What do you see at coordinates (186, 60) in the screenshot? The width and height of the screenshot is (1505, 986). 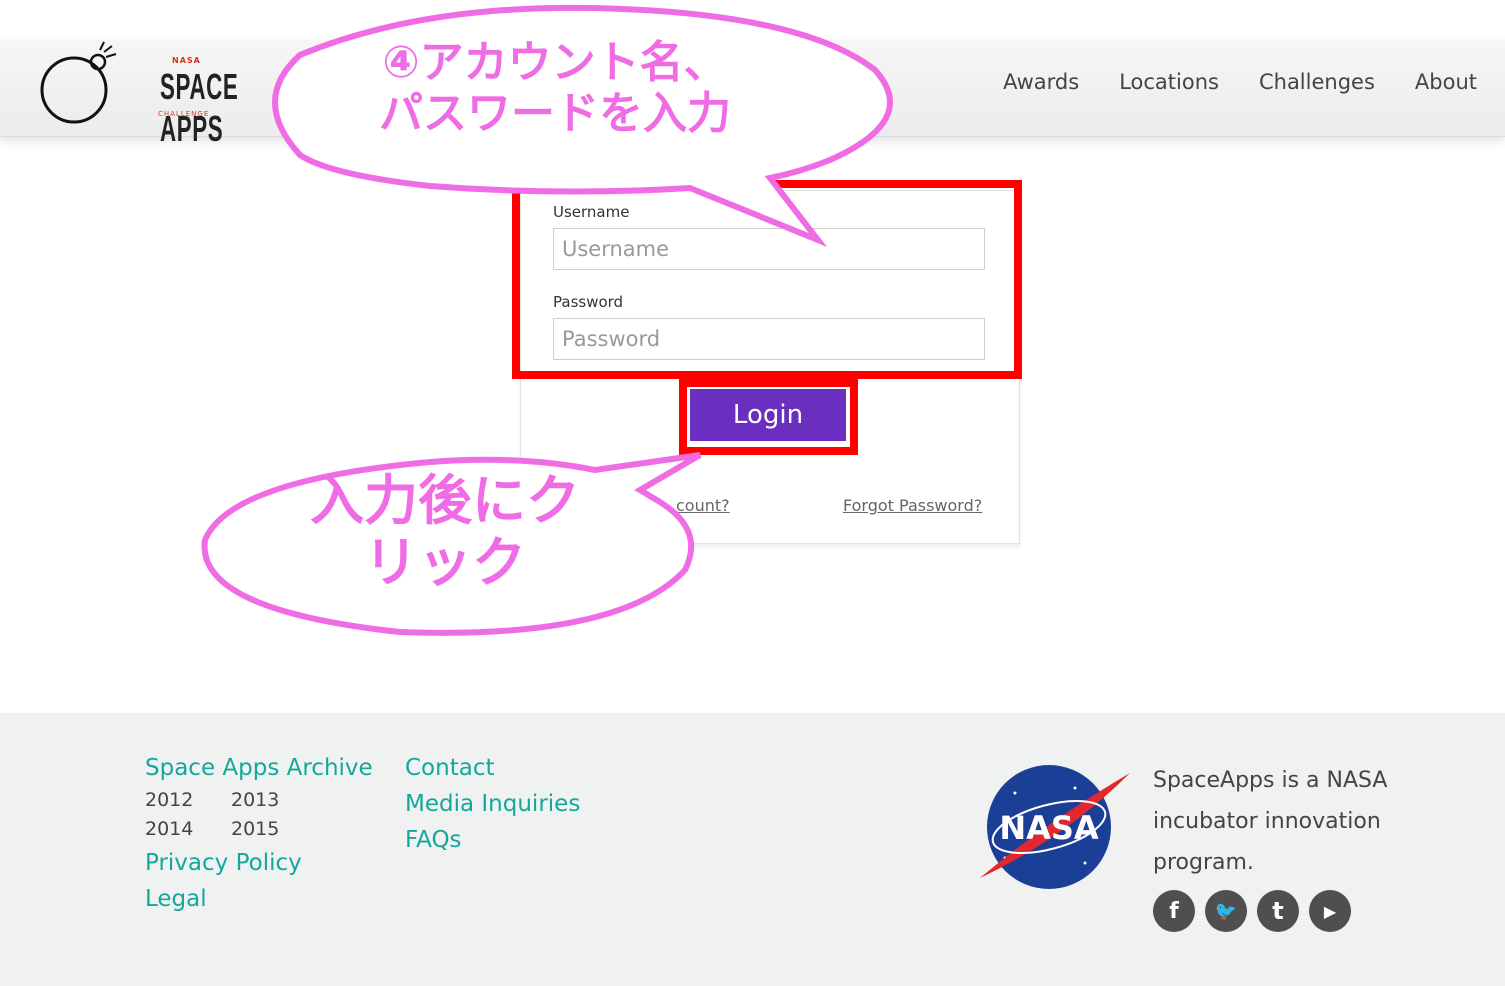 I see `logo-nasa-text: NASA` at bounding box center [186, 60].